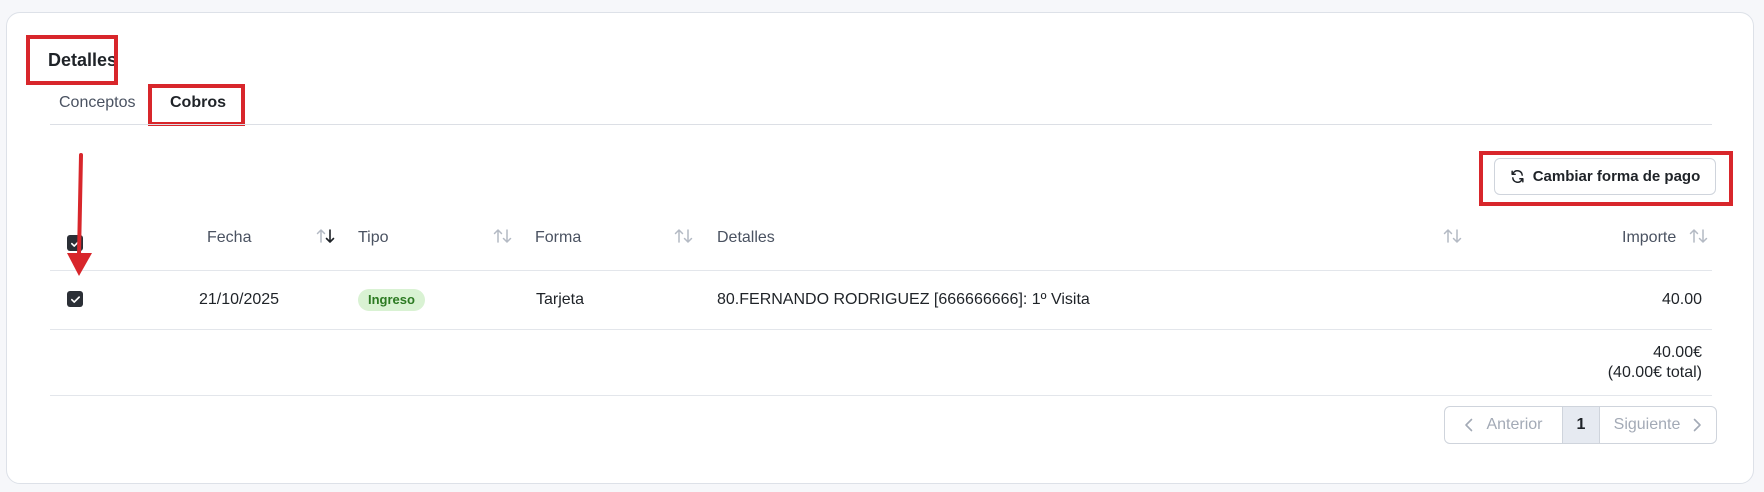 The width and height of the screenshot is (1764, 492). Describe the element at coordinates (326, 236) in the screenshot. I see `sort-desc-icon` at that location.